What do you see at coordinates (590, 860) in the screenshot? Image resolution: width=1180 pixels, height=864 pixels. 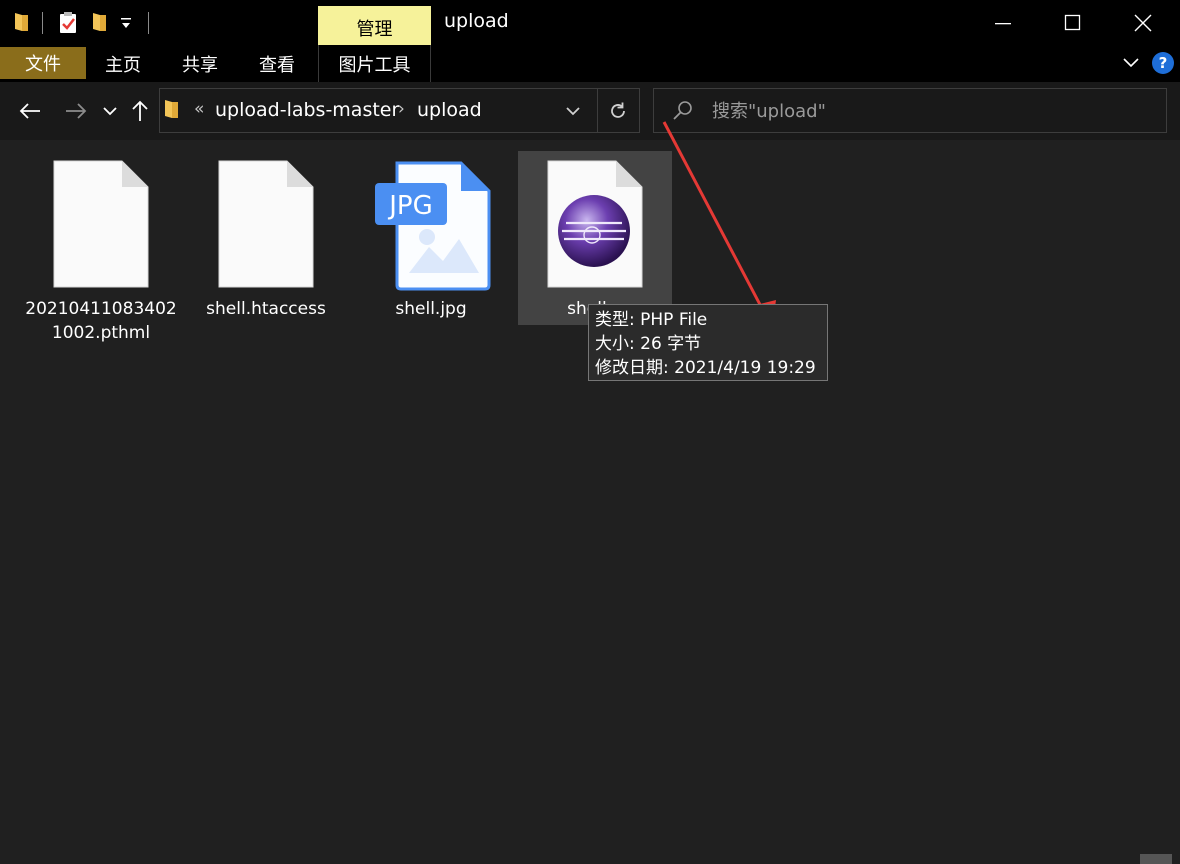 I see `status-bar` at bounding box center [590, 860].